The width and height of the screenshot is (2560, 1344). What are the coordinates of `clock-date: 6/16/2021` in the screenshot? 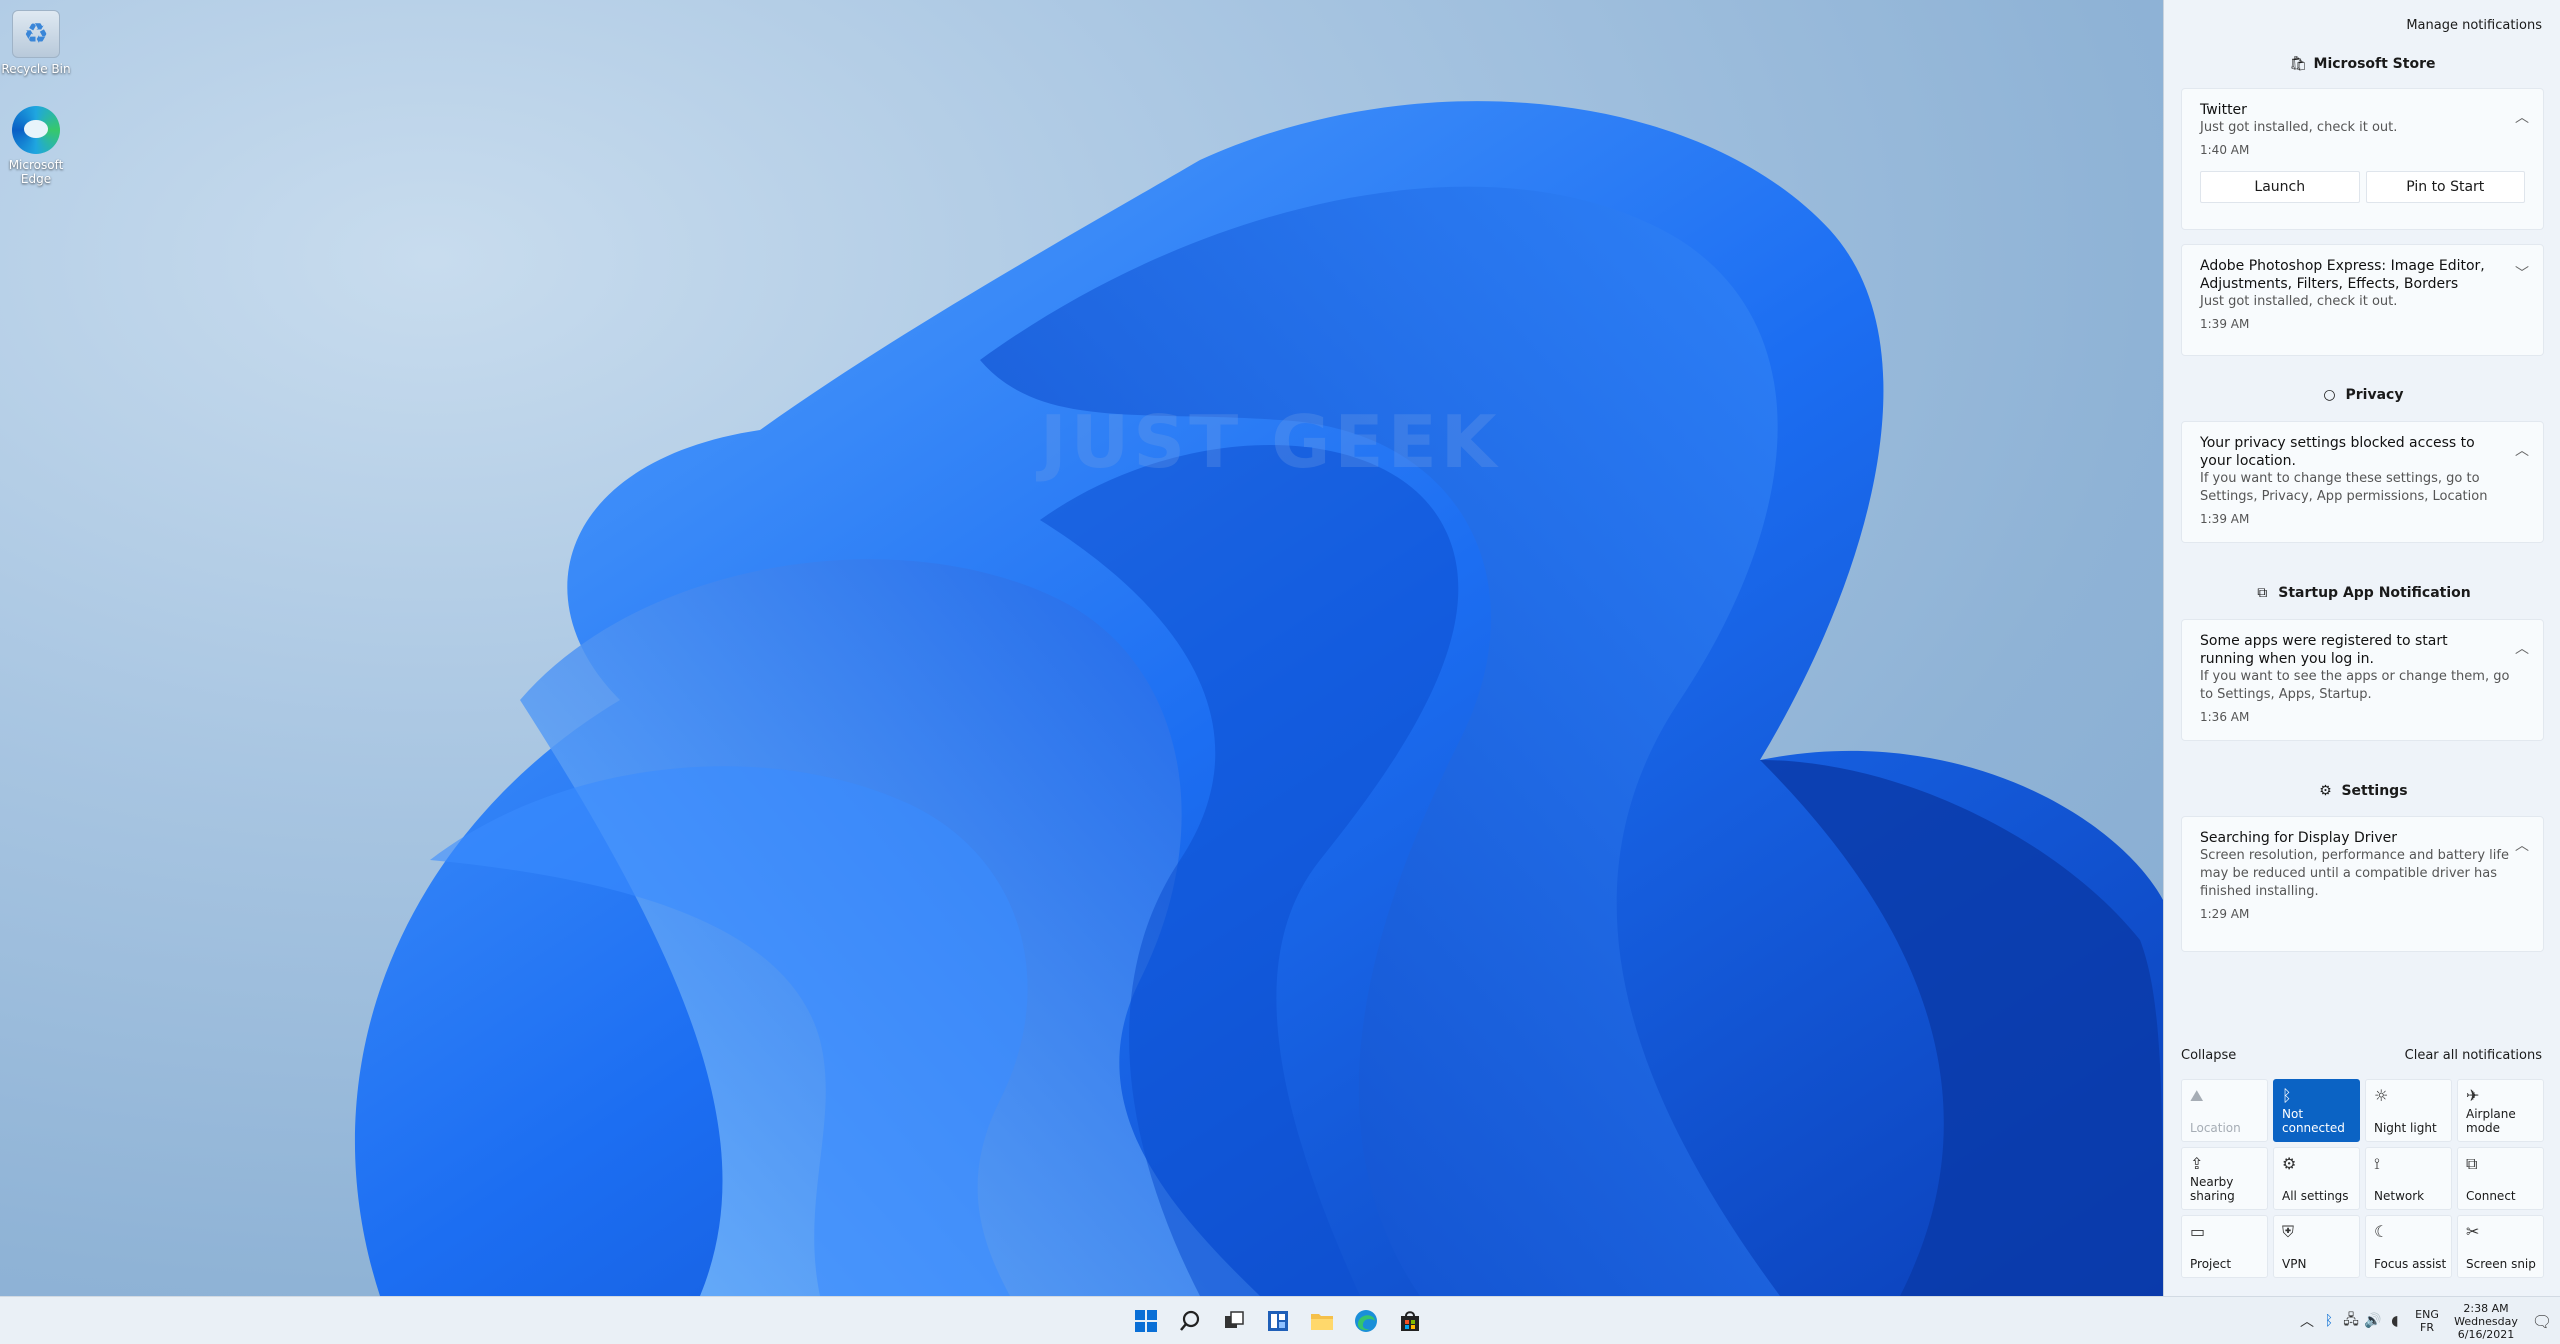 It's located at (2486, 1334).